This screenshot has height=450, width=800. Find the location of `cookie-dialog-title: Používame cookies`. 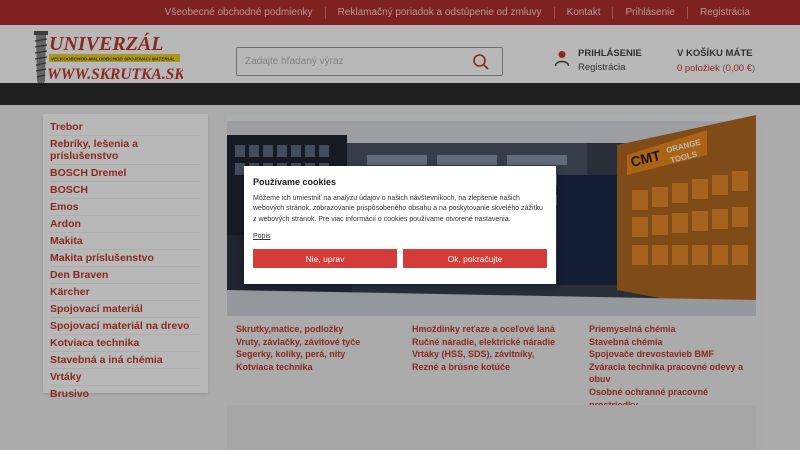

cookie-dialog-title: Používame cookies is located at coordinates (295, 182).